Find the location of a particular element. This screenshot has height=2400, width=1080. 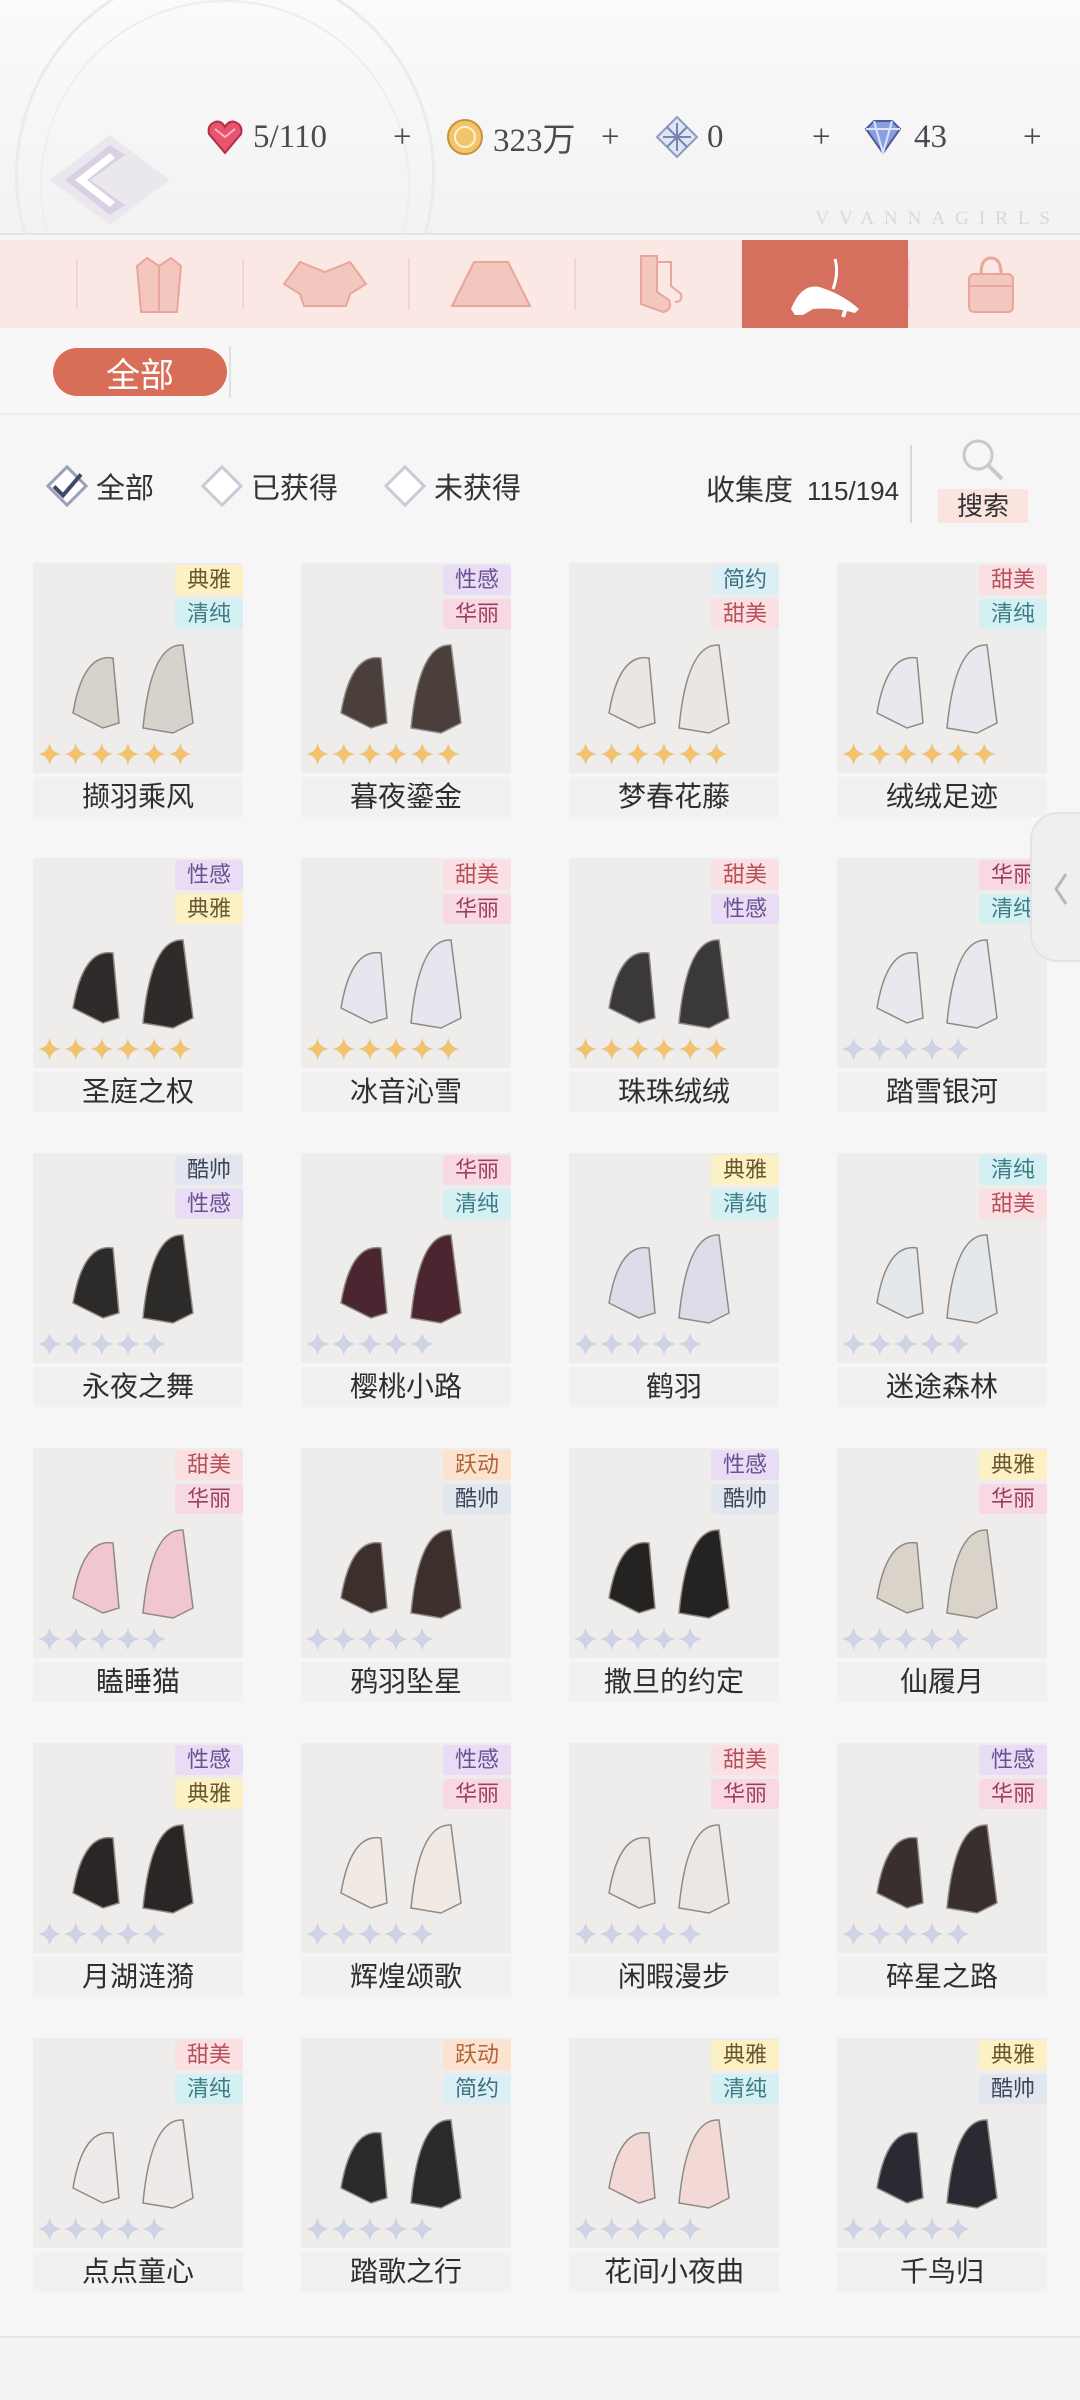

tab-shoes is located at coordinates (825, 284).